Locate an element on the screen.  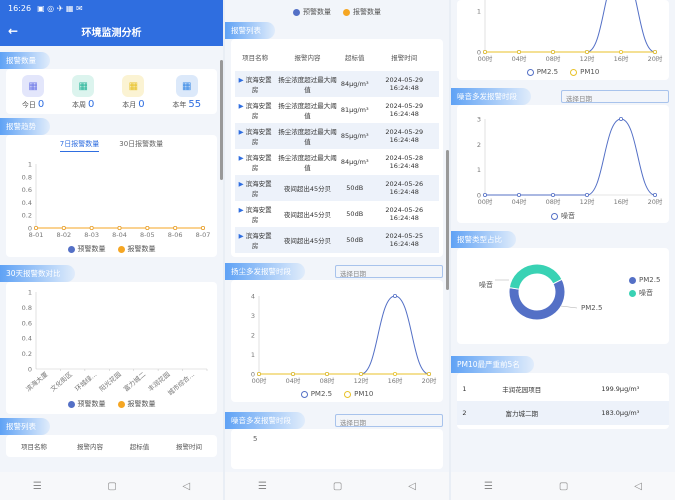
table-row: ▶ 滨海安置房 夜间超出45分贝 50dB 2024-05-25 16:24:48 is located at coordinates (337, 240).